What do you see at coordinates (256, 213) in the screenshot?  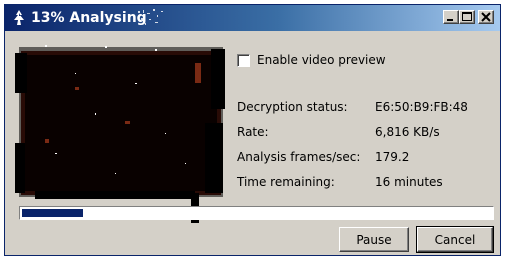 I see `analysis-progress-bar` at bounding box center [256, 213].